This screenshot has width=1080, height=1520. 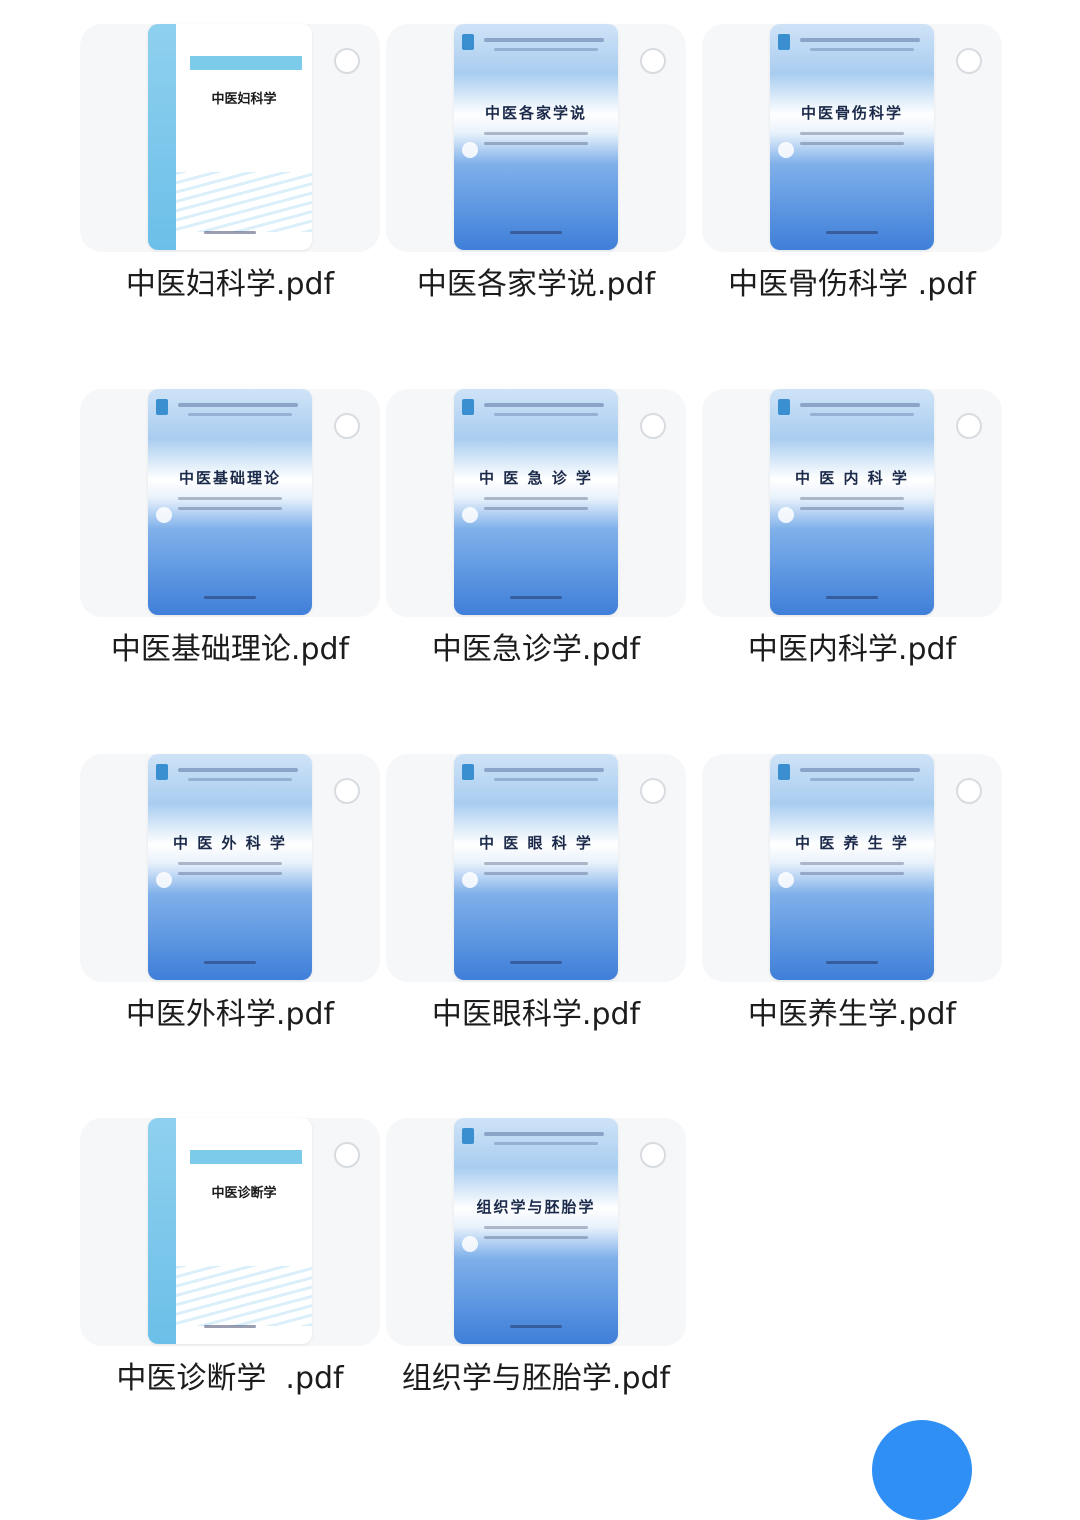 I want to click on book-cover-image: 组织学与胚胎学, so click(x=536, y=1231).